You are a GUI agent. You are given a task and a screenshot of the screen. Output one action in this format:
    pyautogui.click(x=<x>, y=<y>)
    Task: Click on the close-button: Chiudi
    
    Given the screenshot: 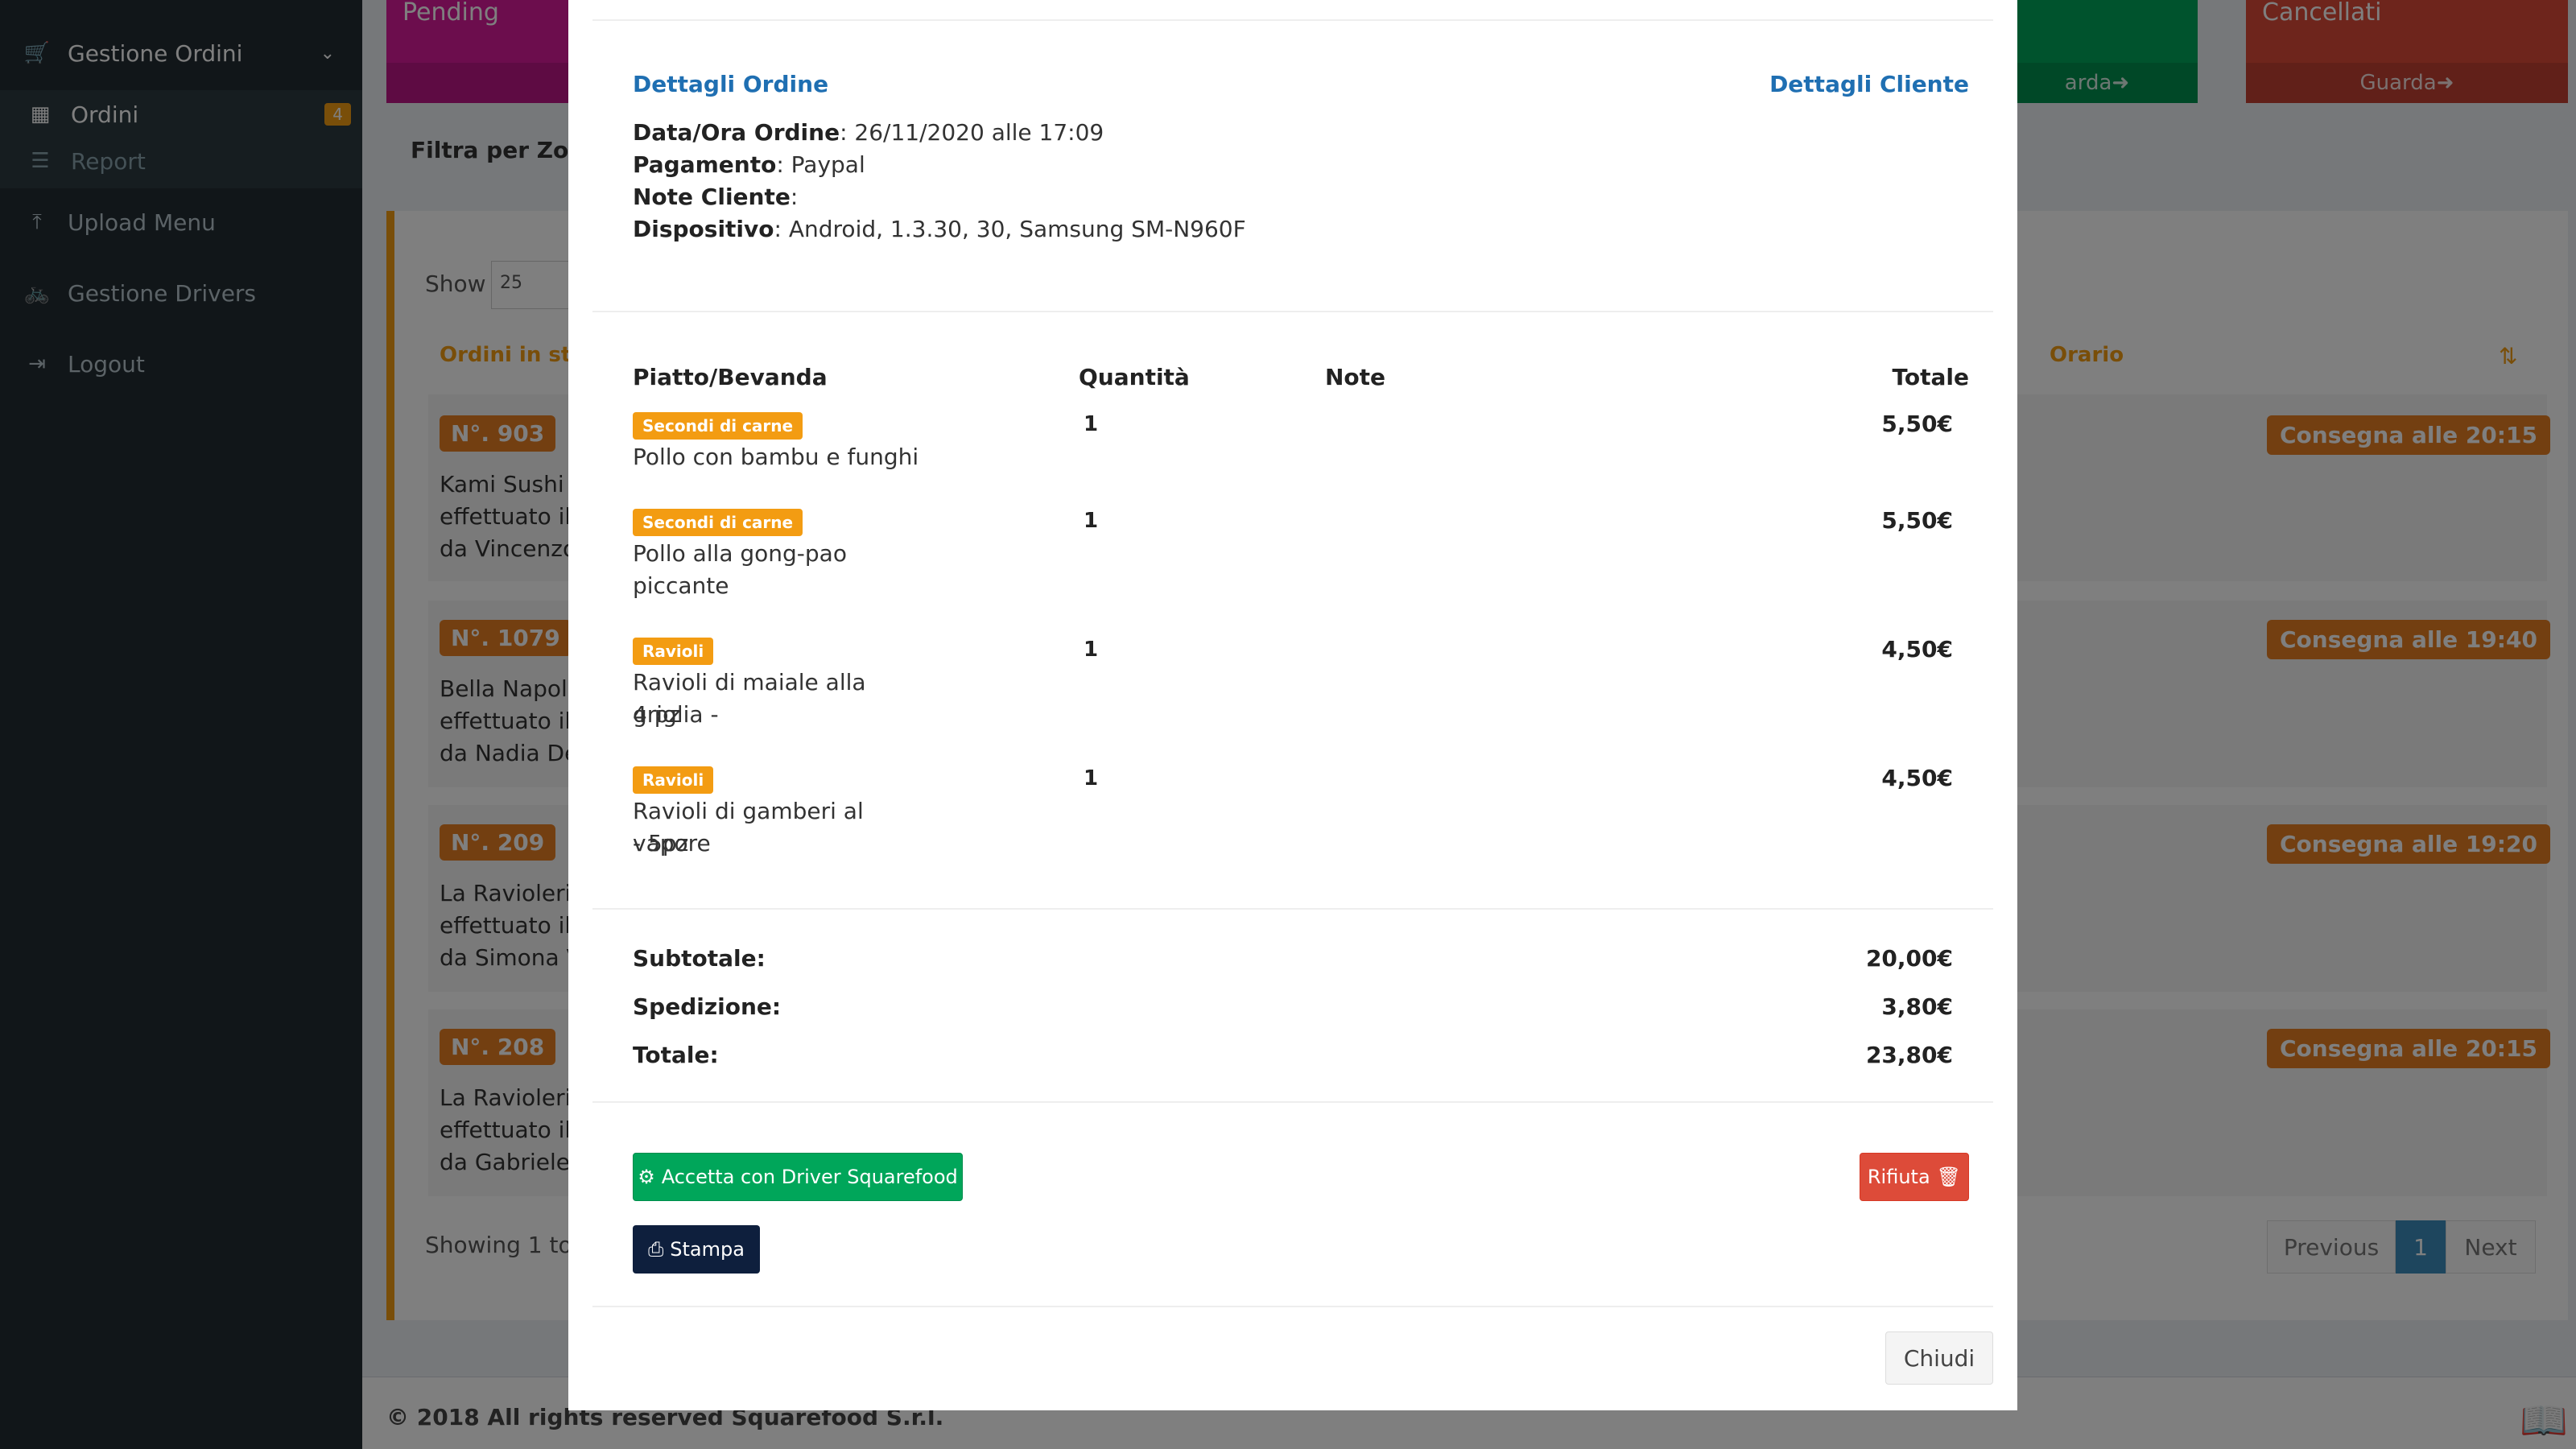 What is the action you would take?
    pyautogui.click(x=1939, y=1358)
    